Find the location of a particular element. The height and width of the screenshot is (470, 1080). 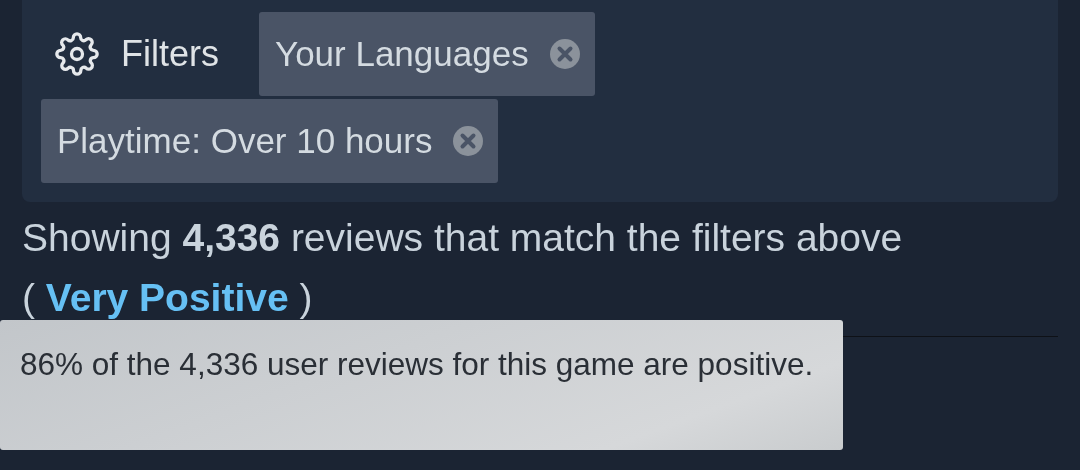

summary-text: Showing 4,336 reviews that match the filters above is located at coordinates (462, 237).